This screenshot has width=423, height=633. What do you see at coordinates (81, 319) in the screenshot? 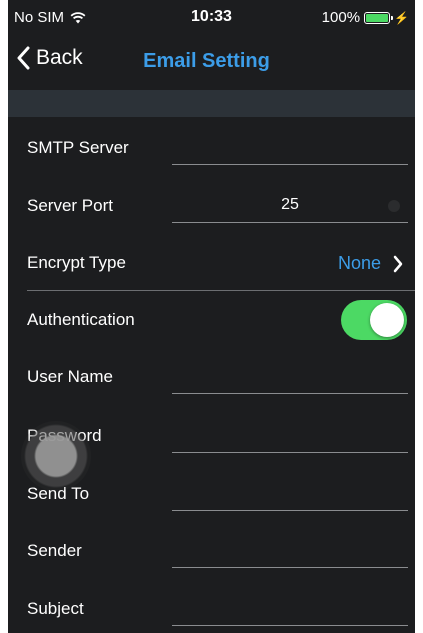
I see `authentication-label: Authentication` at bounding box center [81, 319].